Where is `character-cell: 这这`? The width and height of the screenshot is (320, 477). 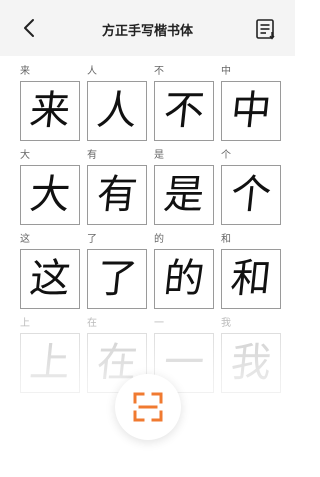 character-cell: 这这 is located at coordinates (50, 271).